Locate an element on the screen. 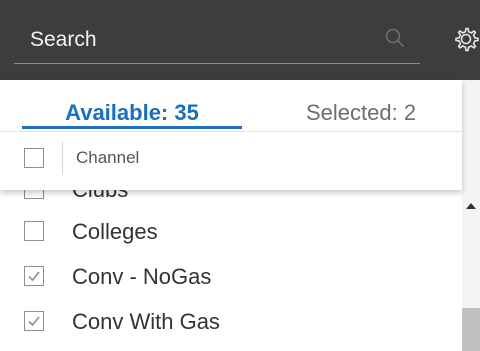 This screenshot has width=480, height=351. search-field is located at coordinates (217, 41).